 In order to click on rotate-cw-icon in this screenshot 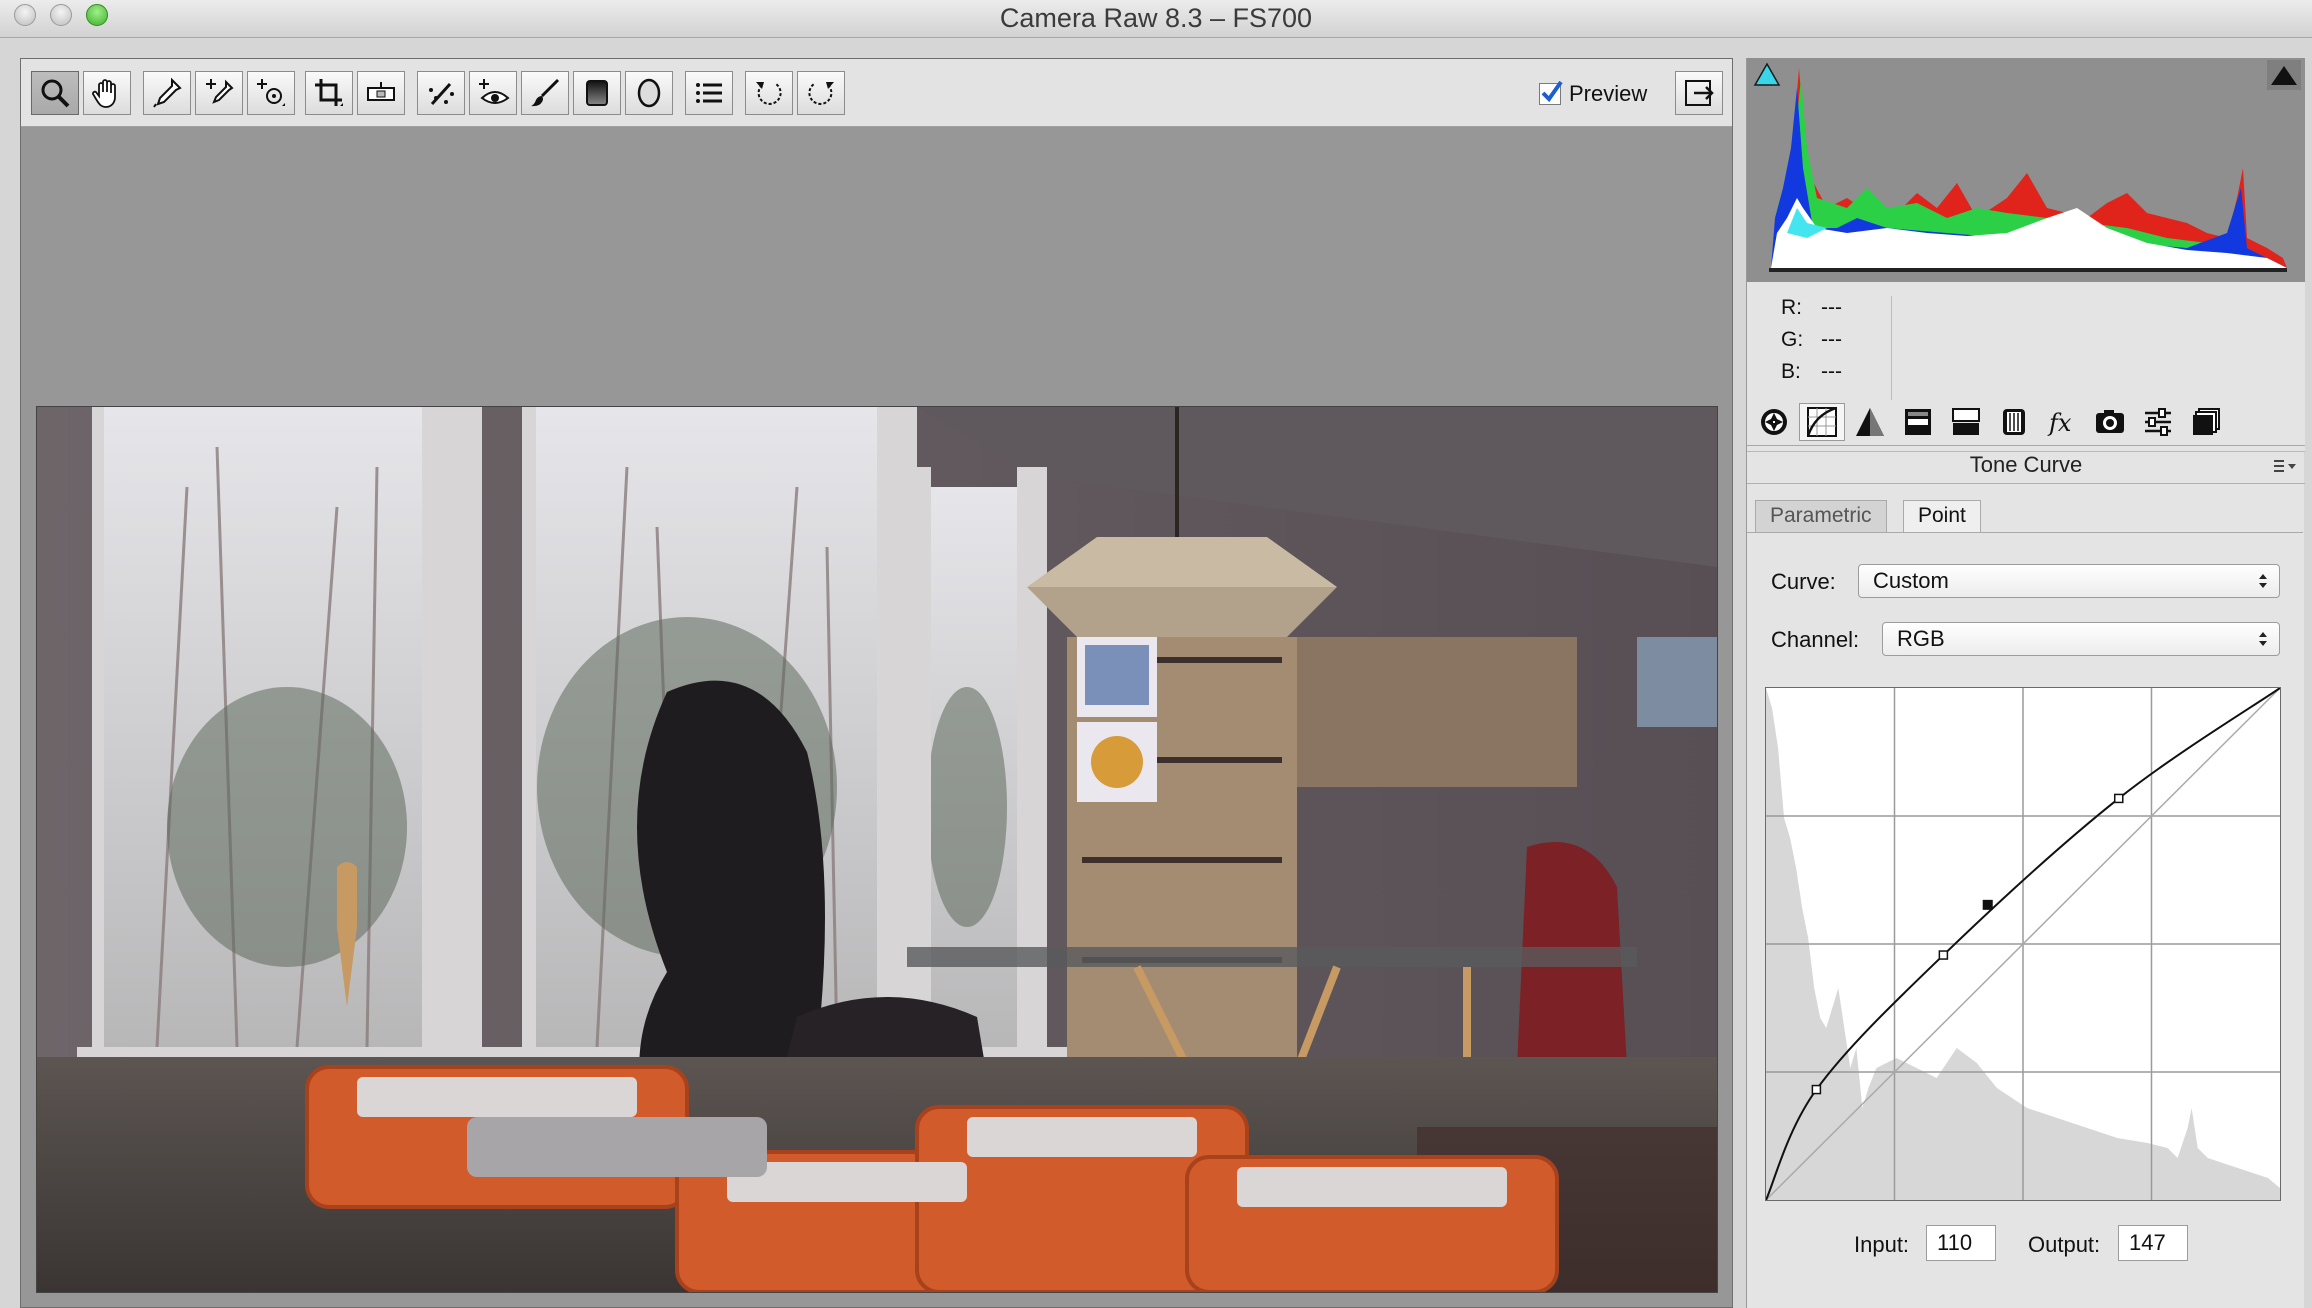, I will do `click(821, 93)`.